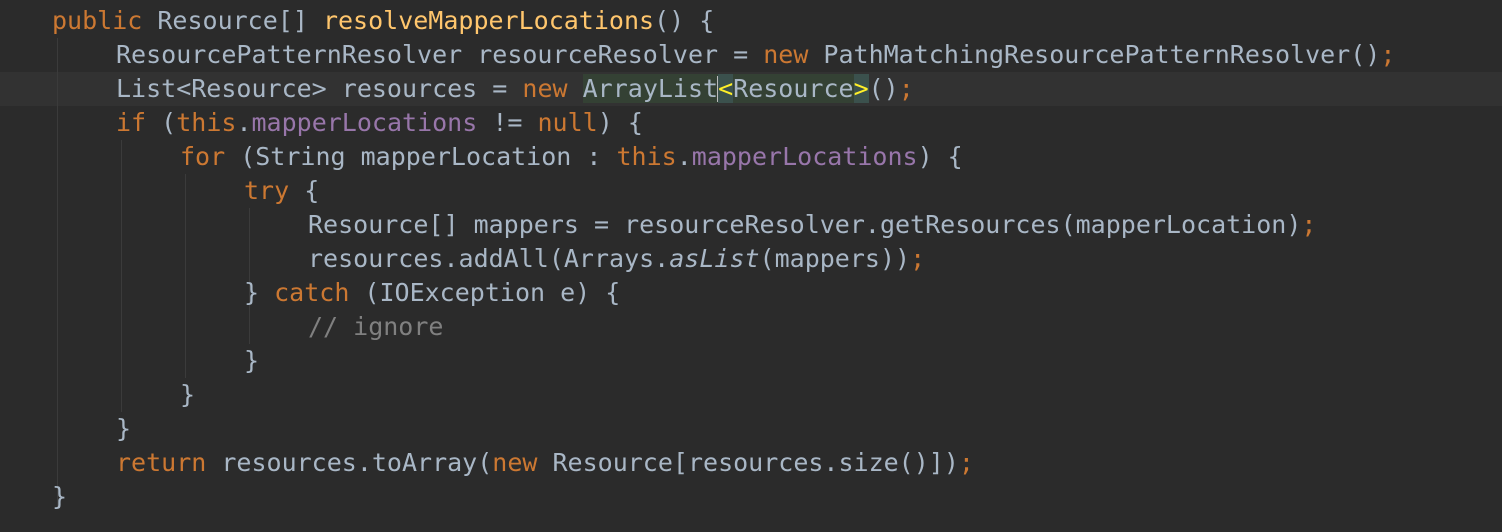  What do you see at coordinates (312, 292) in the screenshot?
I see `keyword-token: catch` at bounding box center [312, 292].